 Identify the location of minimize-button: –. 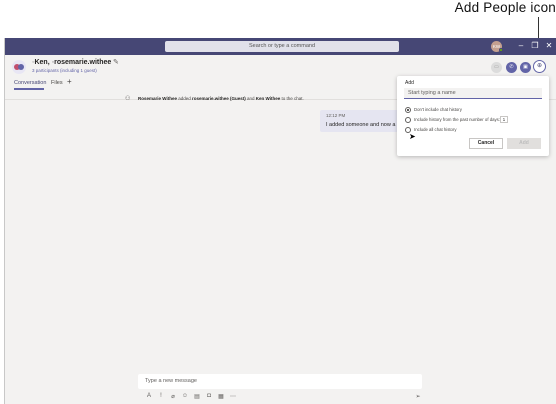
(521, 46).